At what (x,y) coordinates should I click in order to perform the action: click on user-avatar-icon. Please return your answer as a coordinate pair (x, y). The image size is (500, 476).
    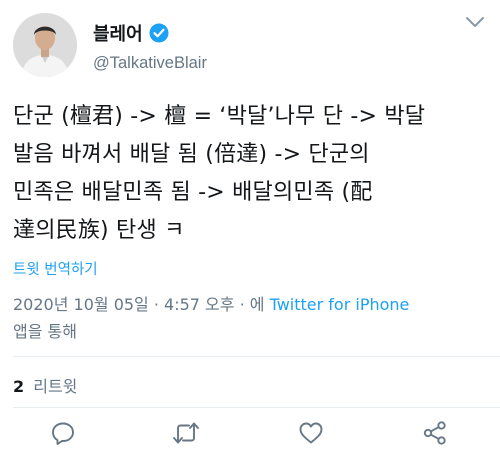
    Looking at the image, I should click on (45, 45).